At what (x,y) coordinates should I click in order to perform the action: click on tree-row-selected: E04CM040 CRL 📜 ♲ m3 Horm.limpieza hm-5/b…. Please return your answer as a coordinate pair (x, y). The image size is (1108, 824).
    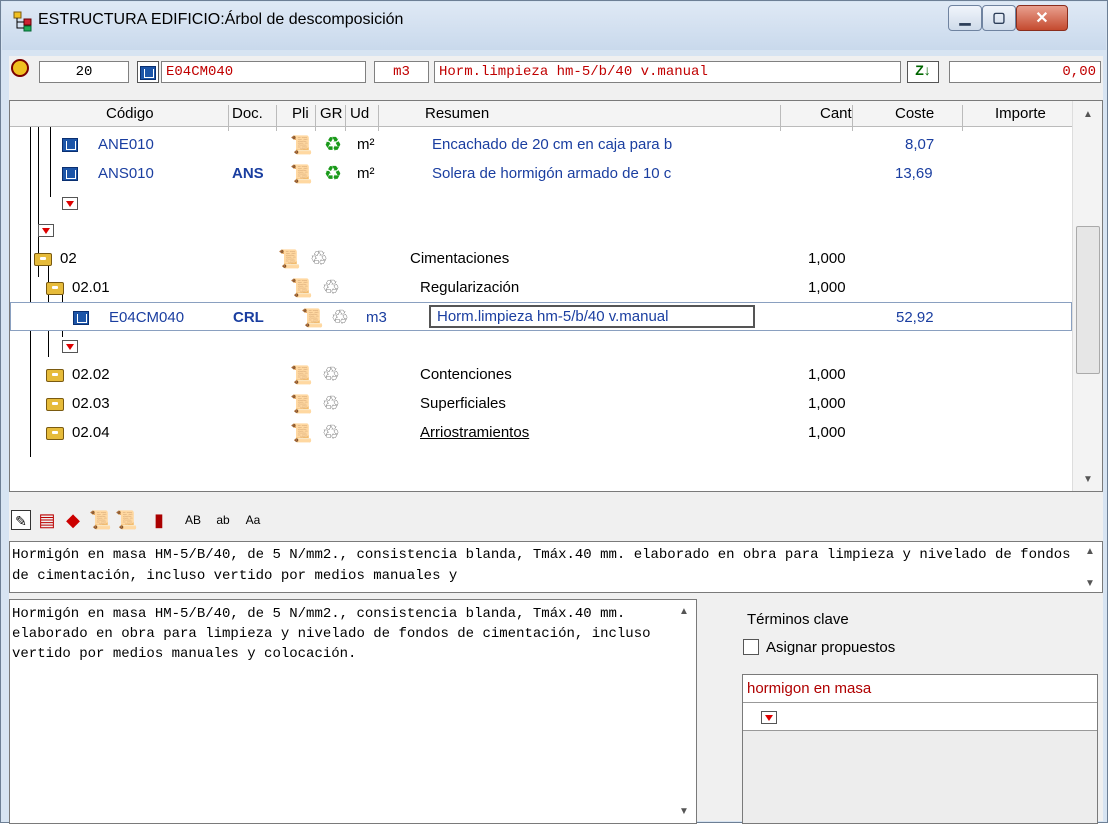
    Looking at the image, I should click on (541, 316).